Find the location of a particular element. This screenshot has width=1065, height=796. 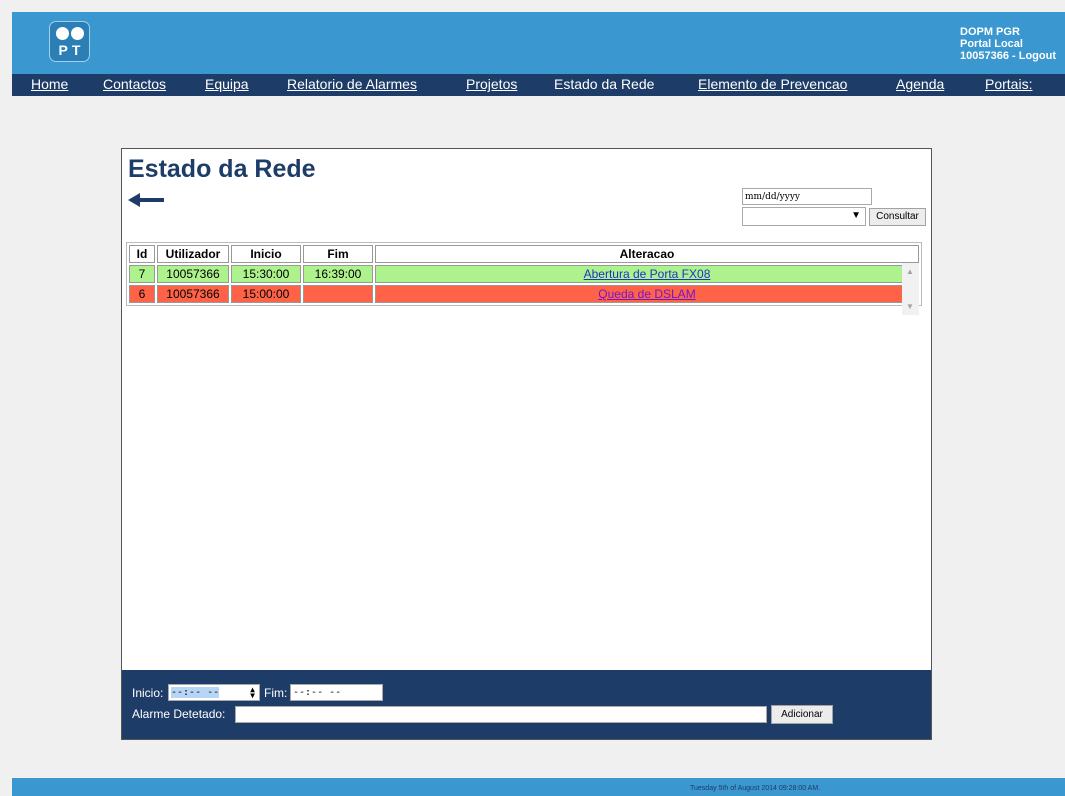

cell-end: 16:39:00 is located at coordinates (338, 274).